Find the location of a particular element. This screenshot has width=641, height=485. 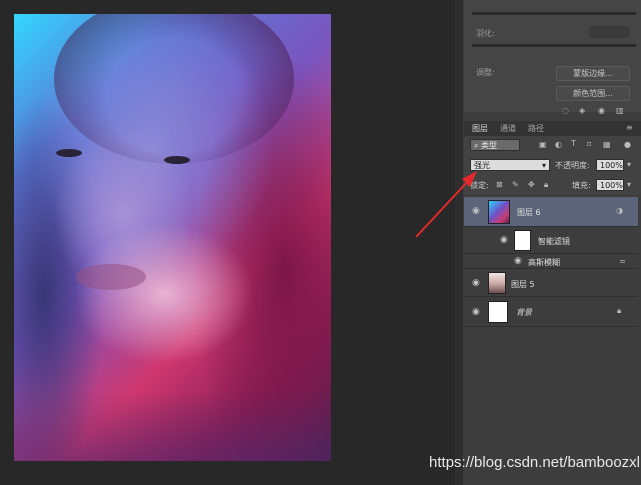

tab-channels: 通道 is located at coordinates (508, 128).